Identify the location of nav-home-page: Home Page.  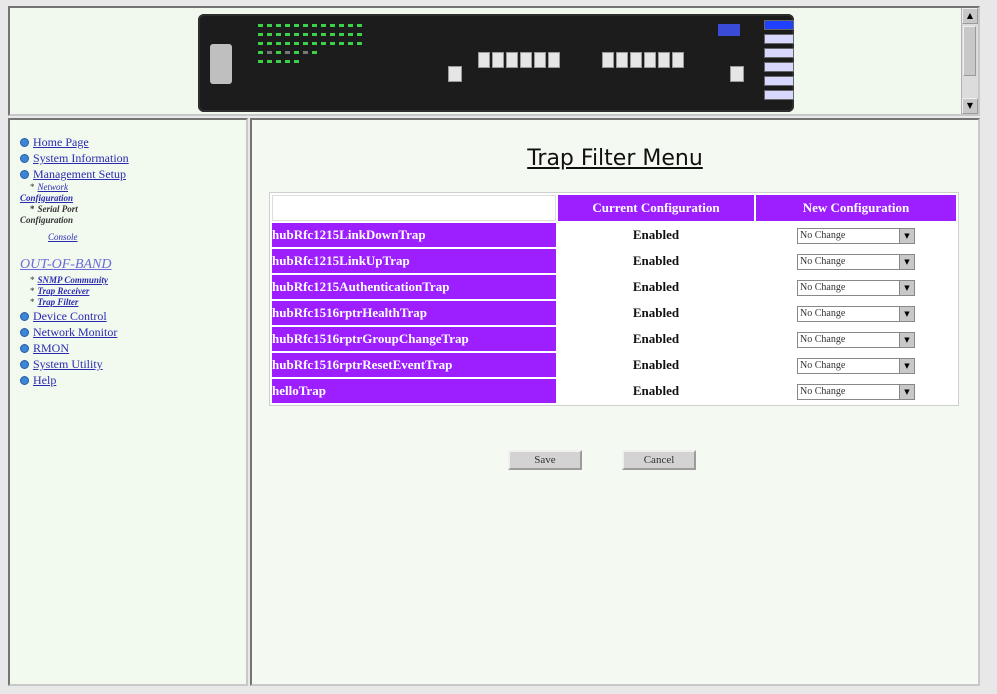
(74, 142).